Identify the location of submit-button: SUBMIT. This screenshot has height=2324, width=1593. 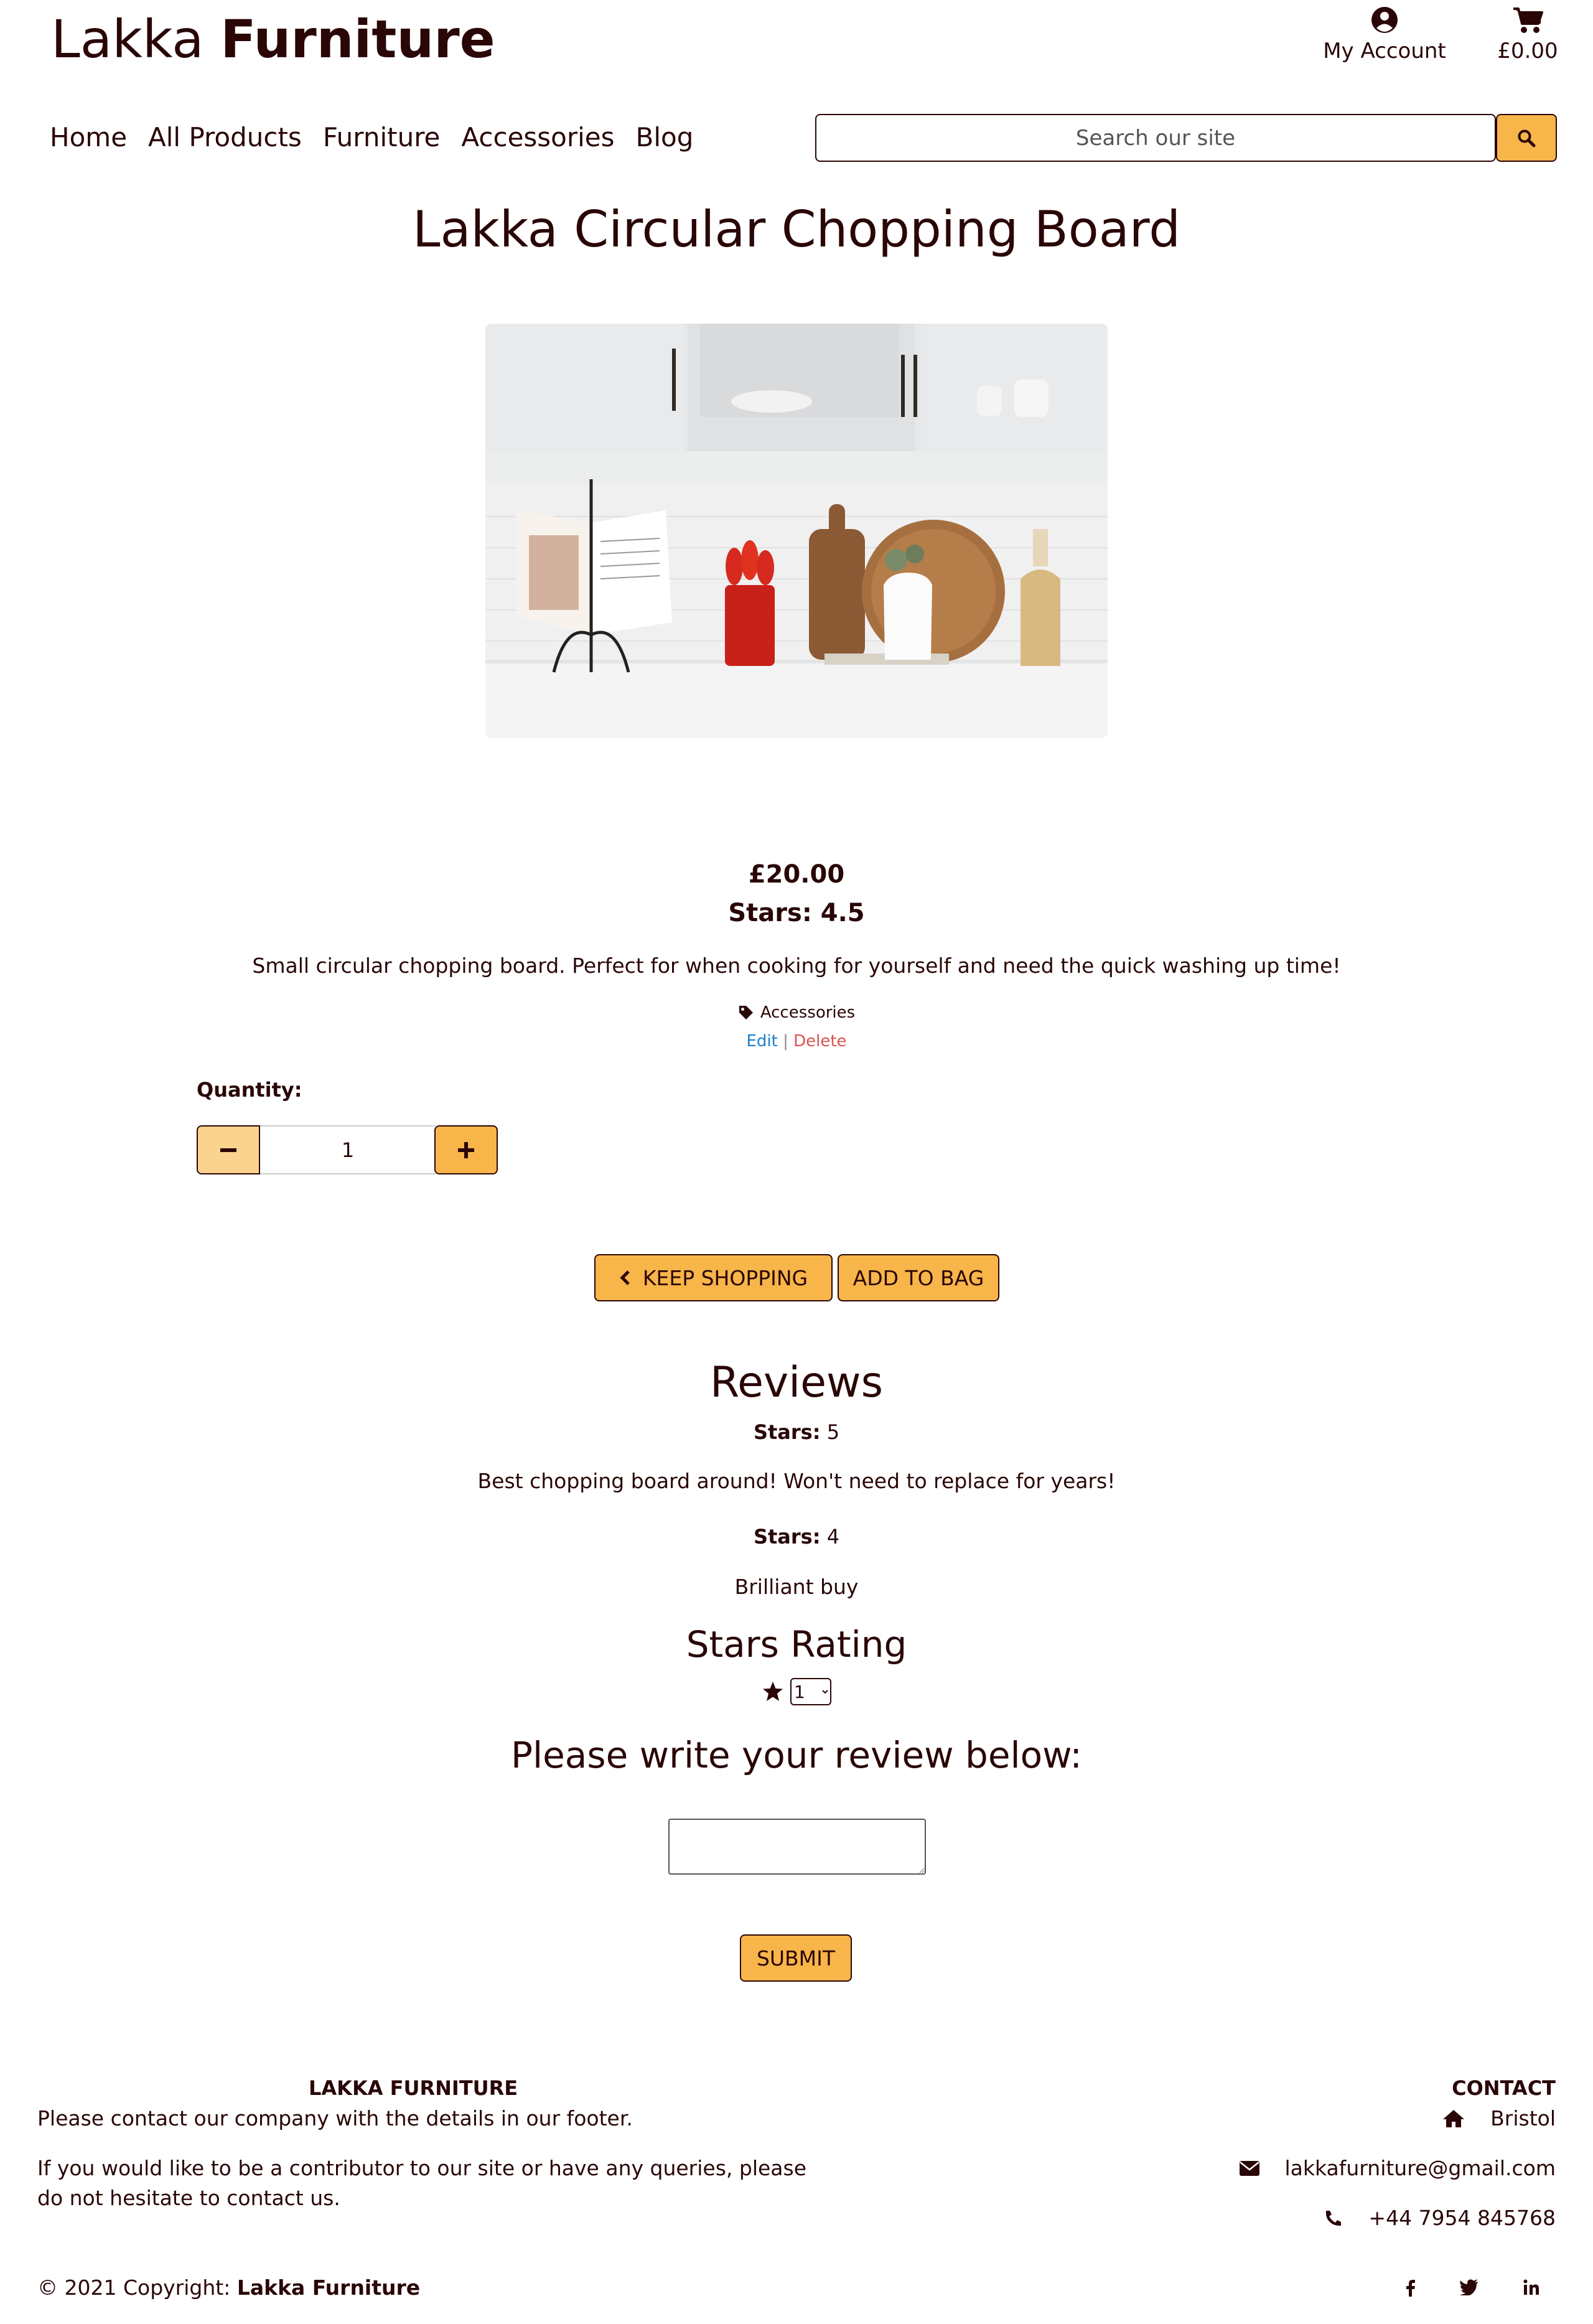
(796, 1958).